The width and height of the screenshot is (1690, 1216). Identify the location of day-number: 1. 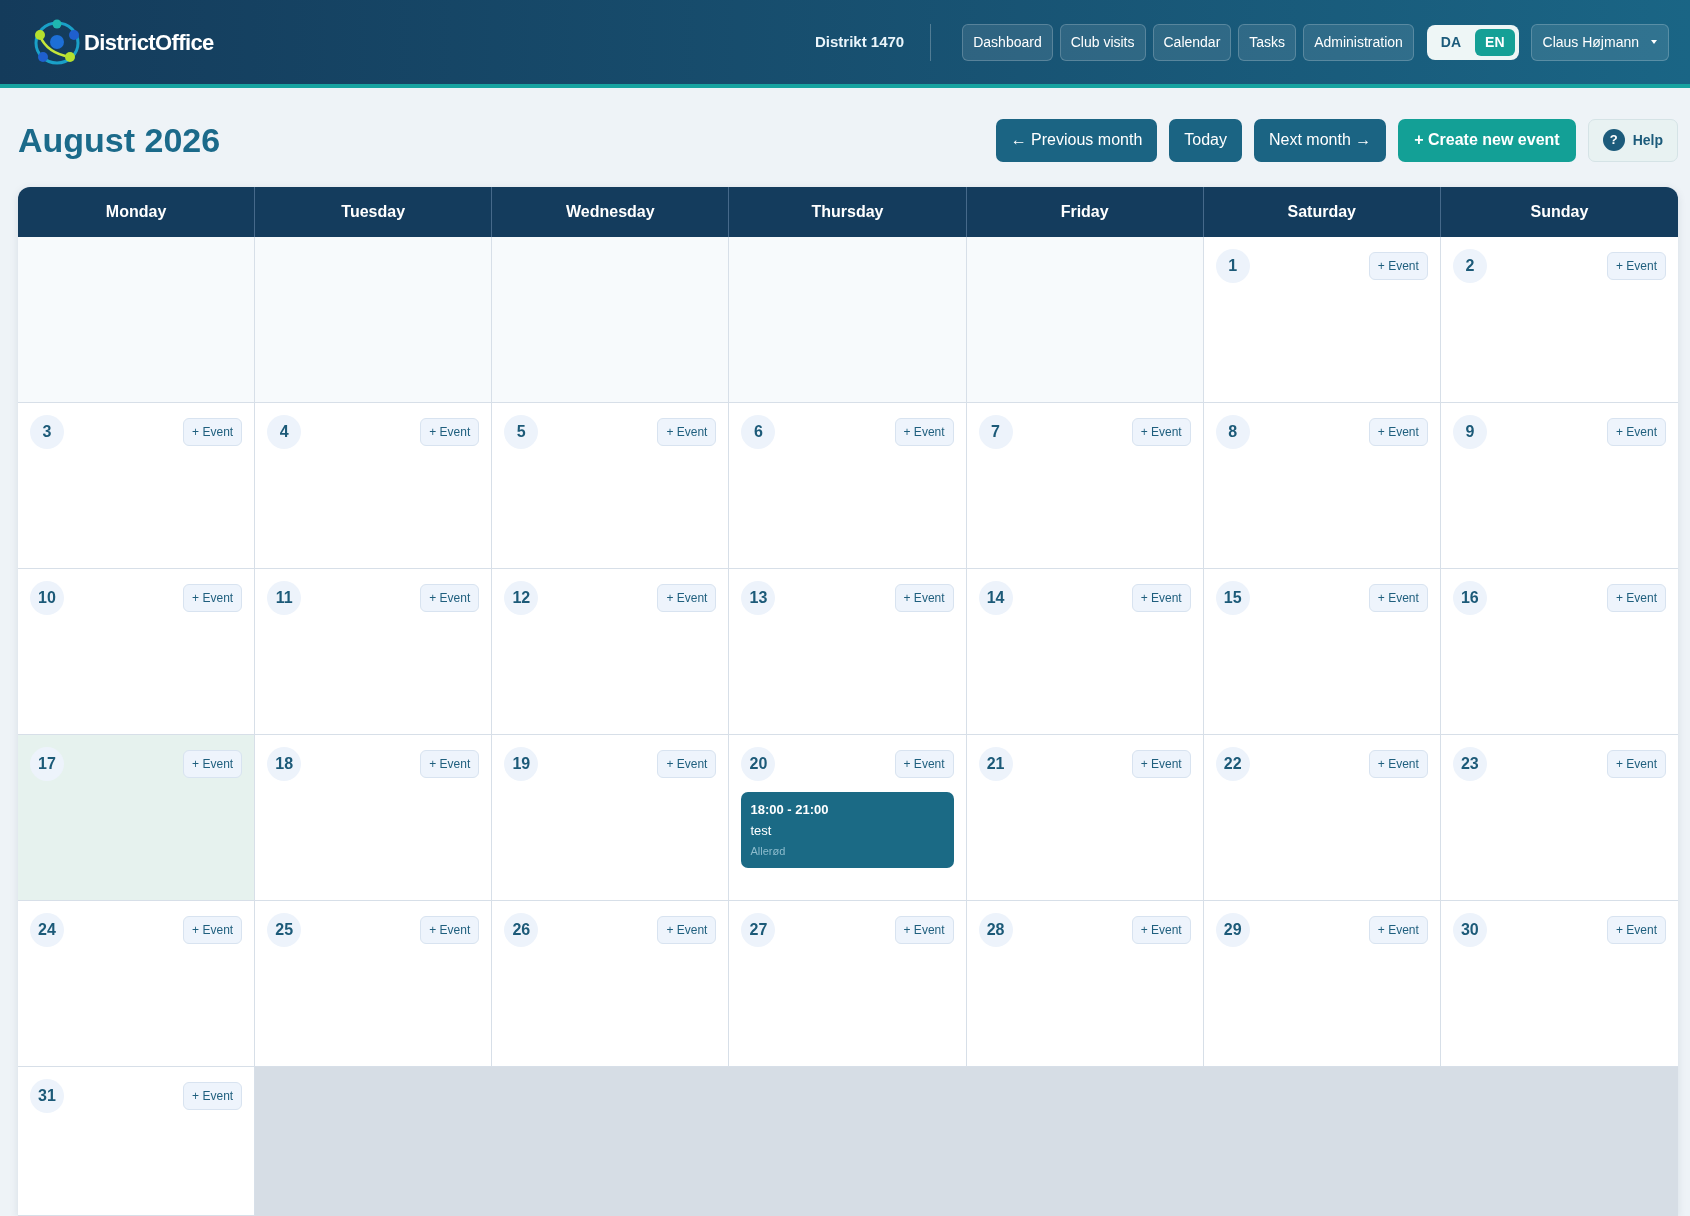
(1232, 266).